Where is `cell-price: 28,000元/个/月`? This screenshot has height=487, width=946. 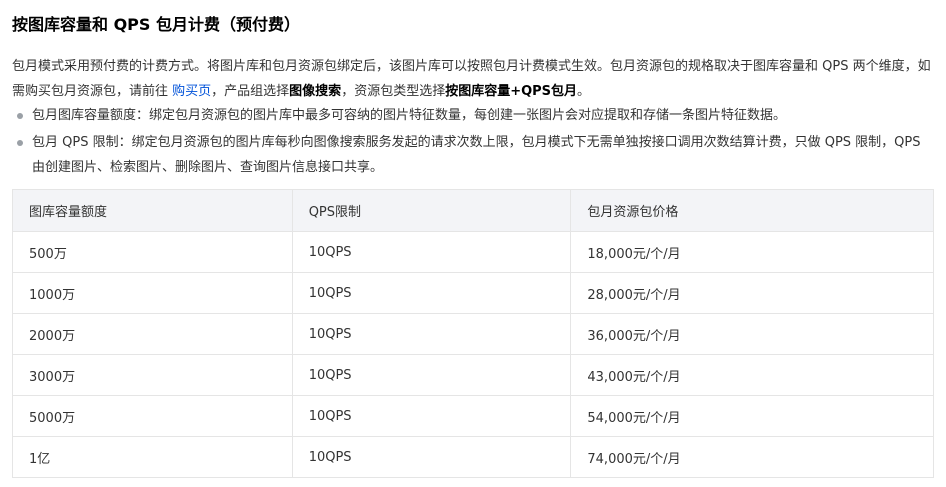 cell-price: 28,000元/个/月 is located at coordinates (752, 293).